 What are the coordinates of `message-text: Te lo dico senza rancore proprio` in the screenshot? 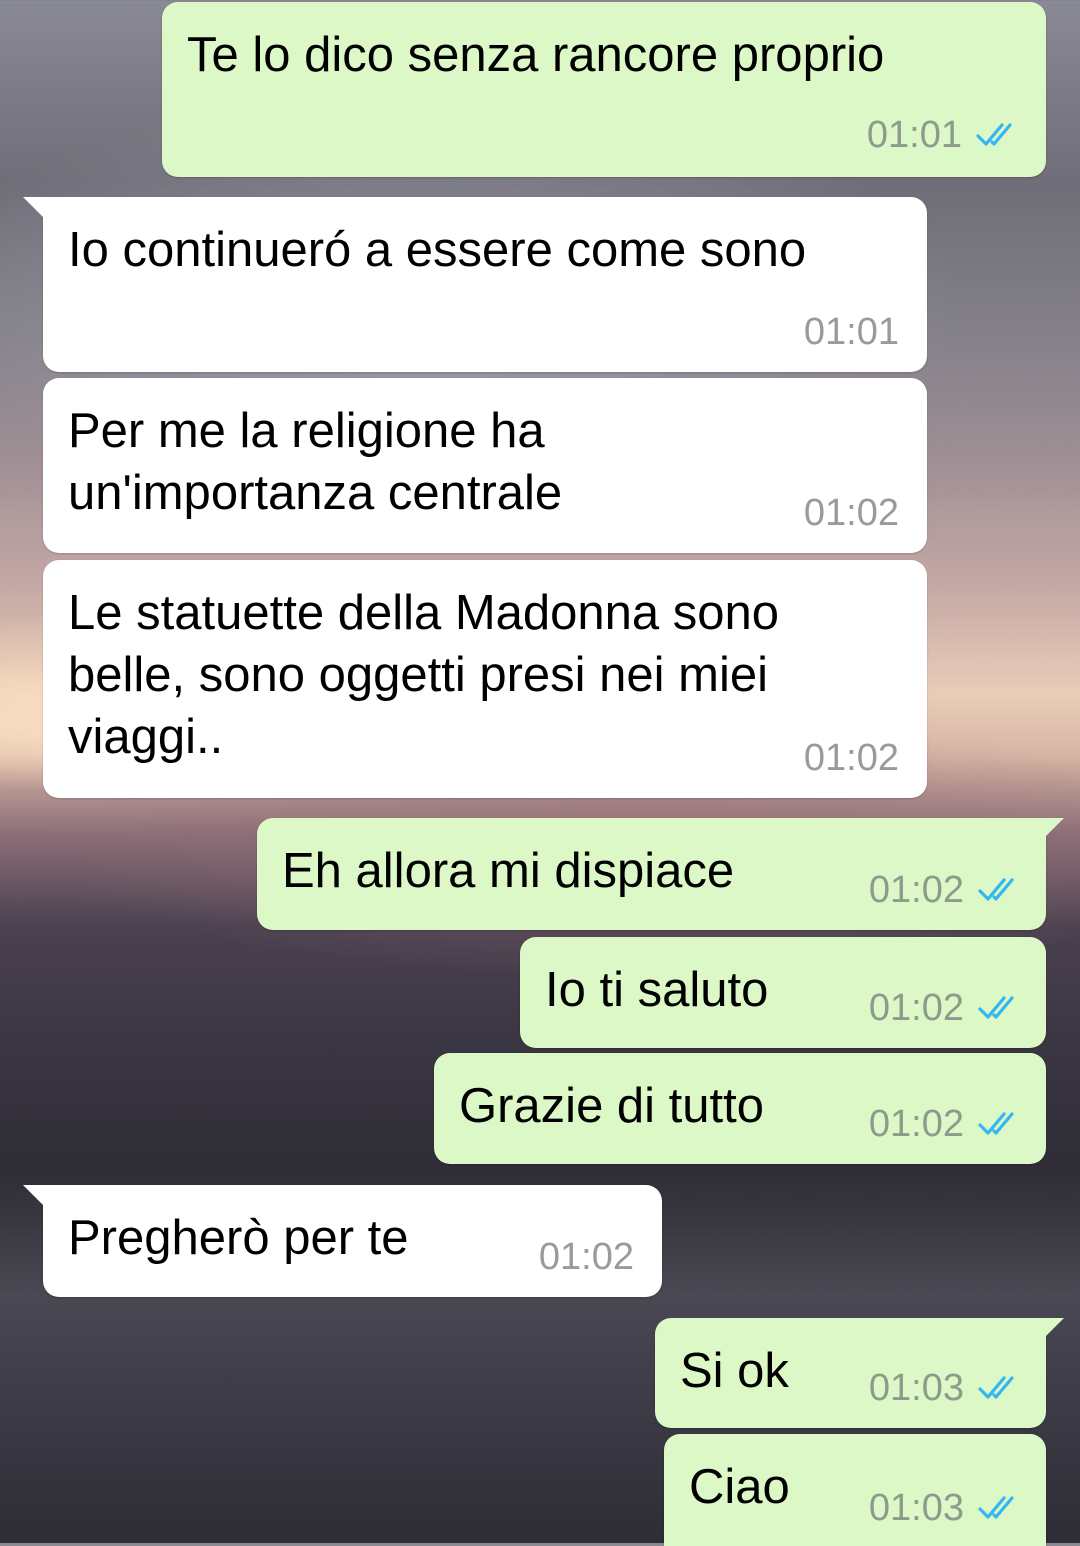 It's located at (536, 55).